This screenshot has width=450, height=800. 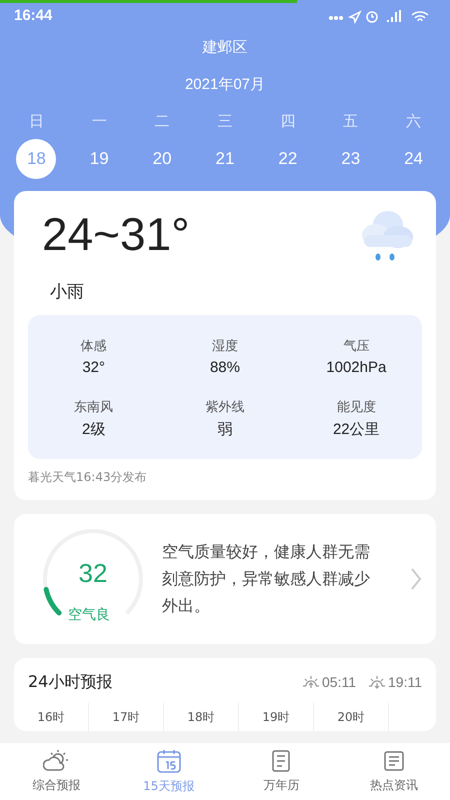 What do you see at coordinates (356, 429) in the screenshot?
I see `detail-value: 22公里` at bounding box center [356, 429].